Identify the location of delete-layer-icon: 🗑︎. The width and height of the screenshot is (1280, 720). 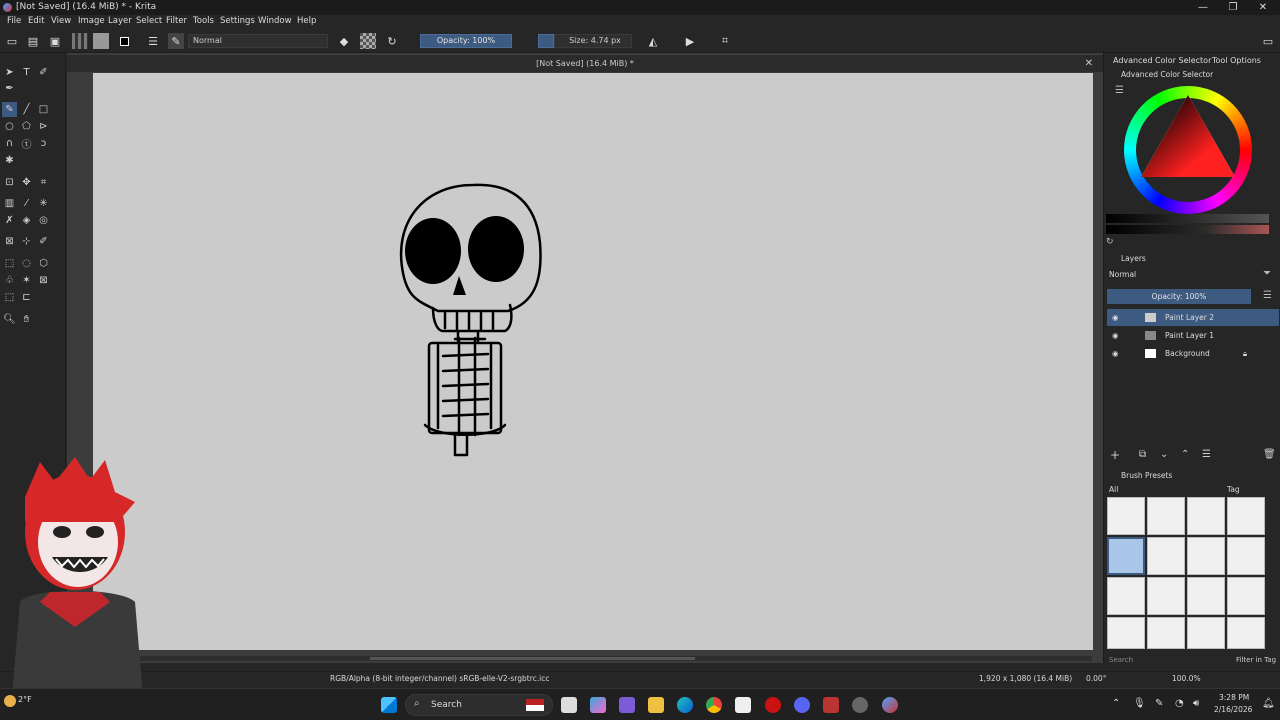
(1269, 454).